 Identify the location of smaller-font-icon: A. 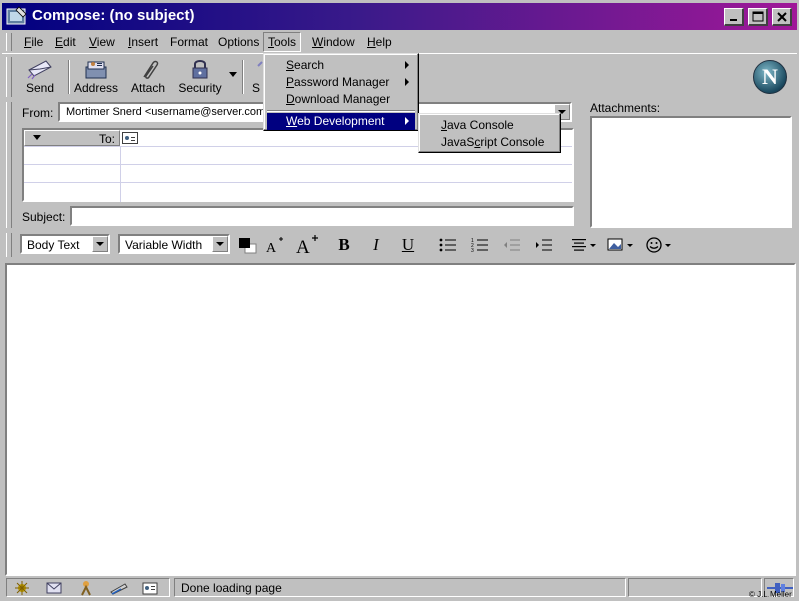
(274, 246).